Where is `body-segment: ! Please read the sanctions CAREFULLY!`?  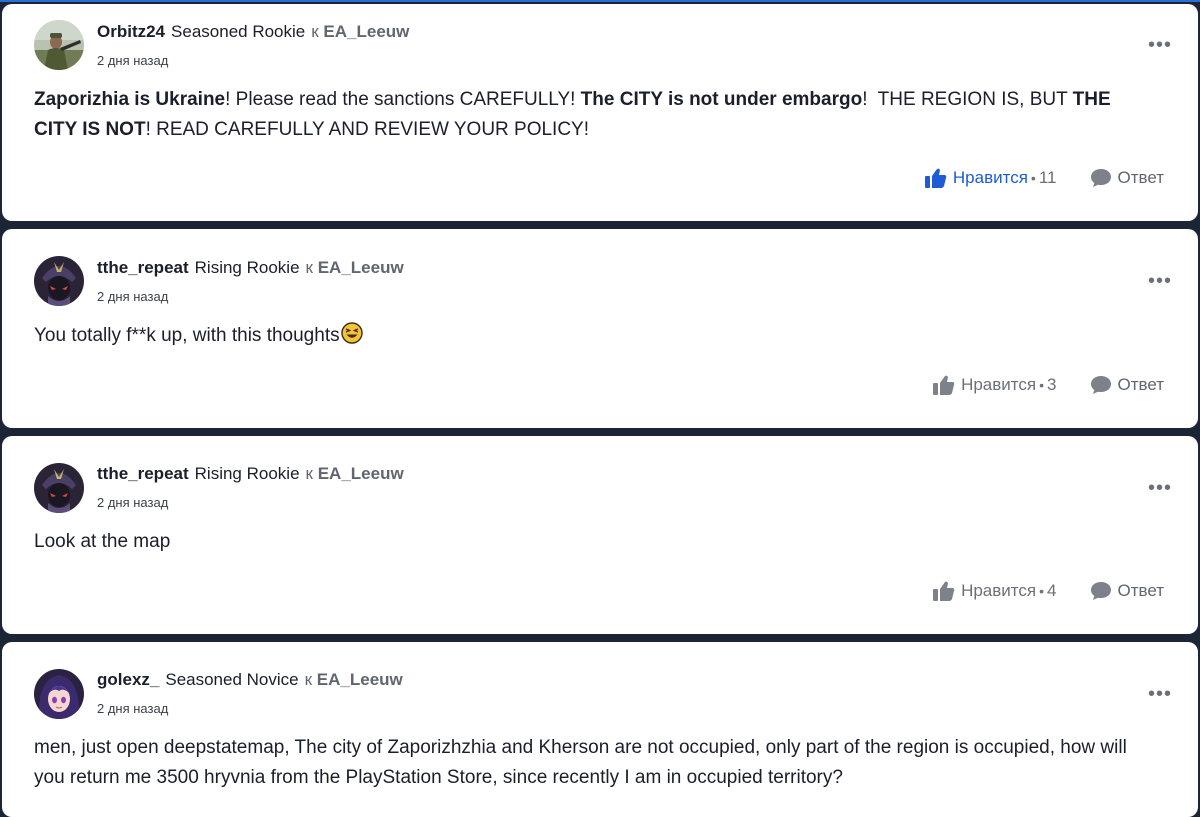 body-segment: ! Please read the sanctions CAREFULLY! is located at coordinates (403, 99).